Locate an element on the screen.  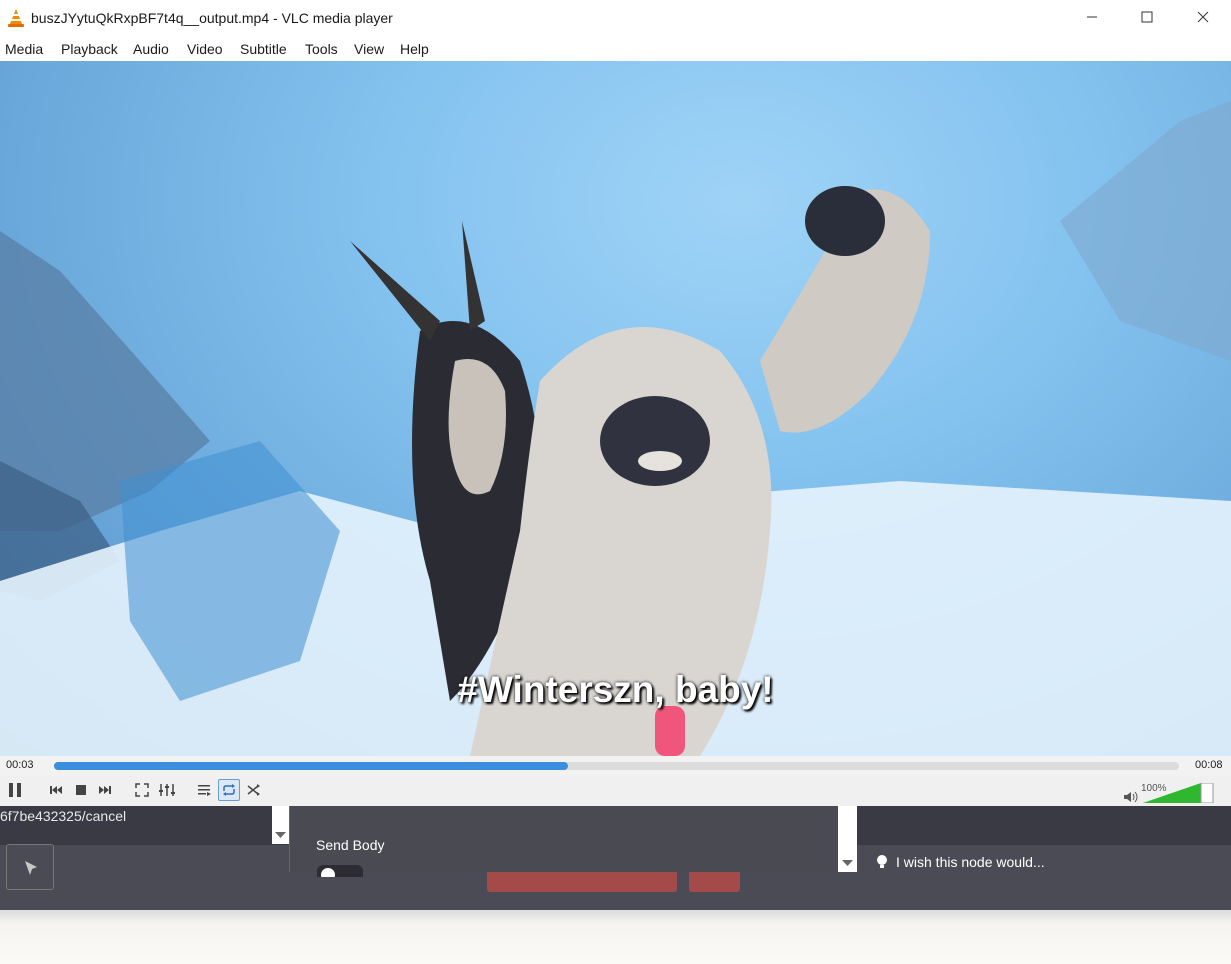
menu-audio: Audio is located at coordinates (151, 49).